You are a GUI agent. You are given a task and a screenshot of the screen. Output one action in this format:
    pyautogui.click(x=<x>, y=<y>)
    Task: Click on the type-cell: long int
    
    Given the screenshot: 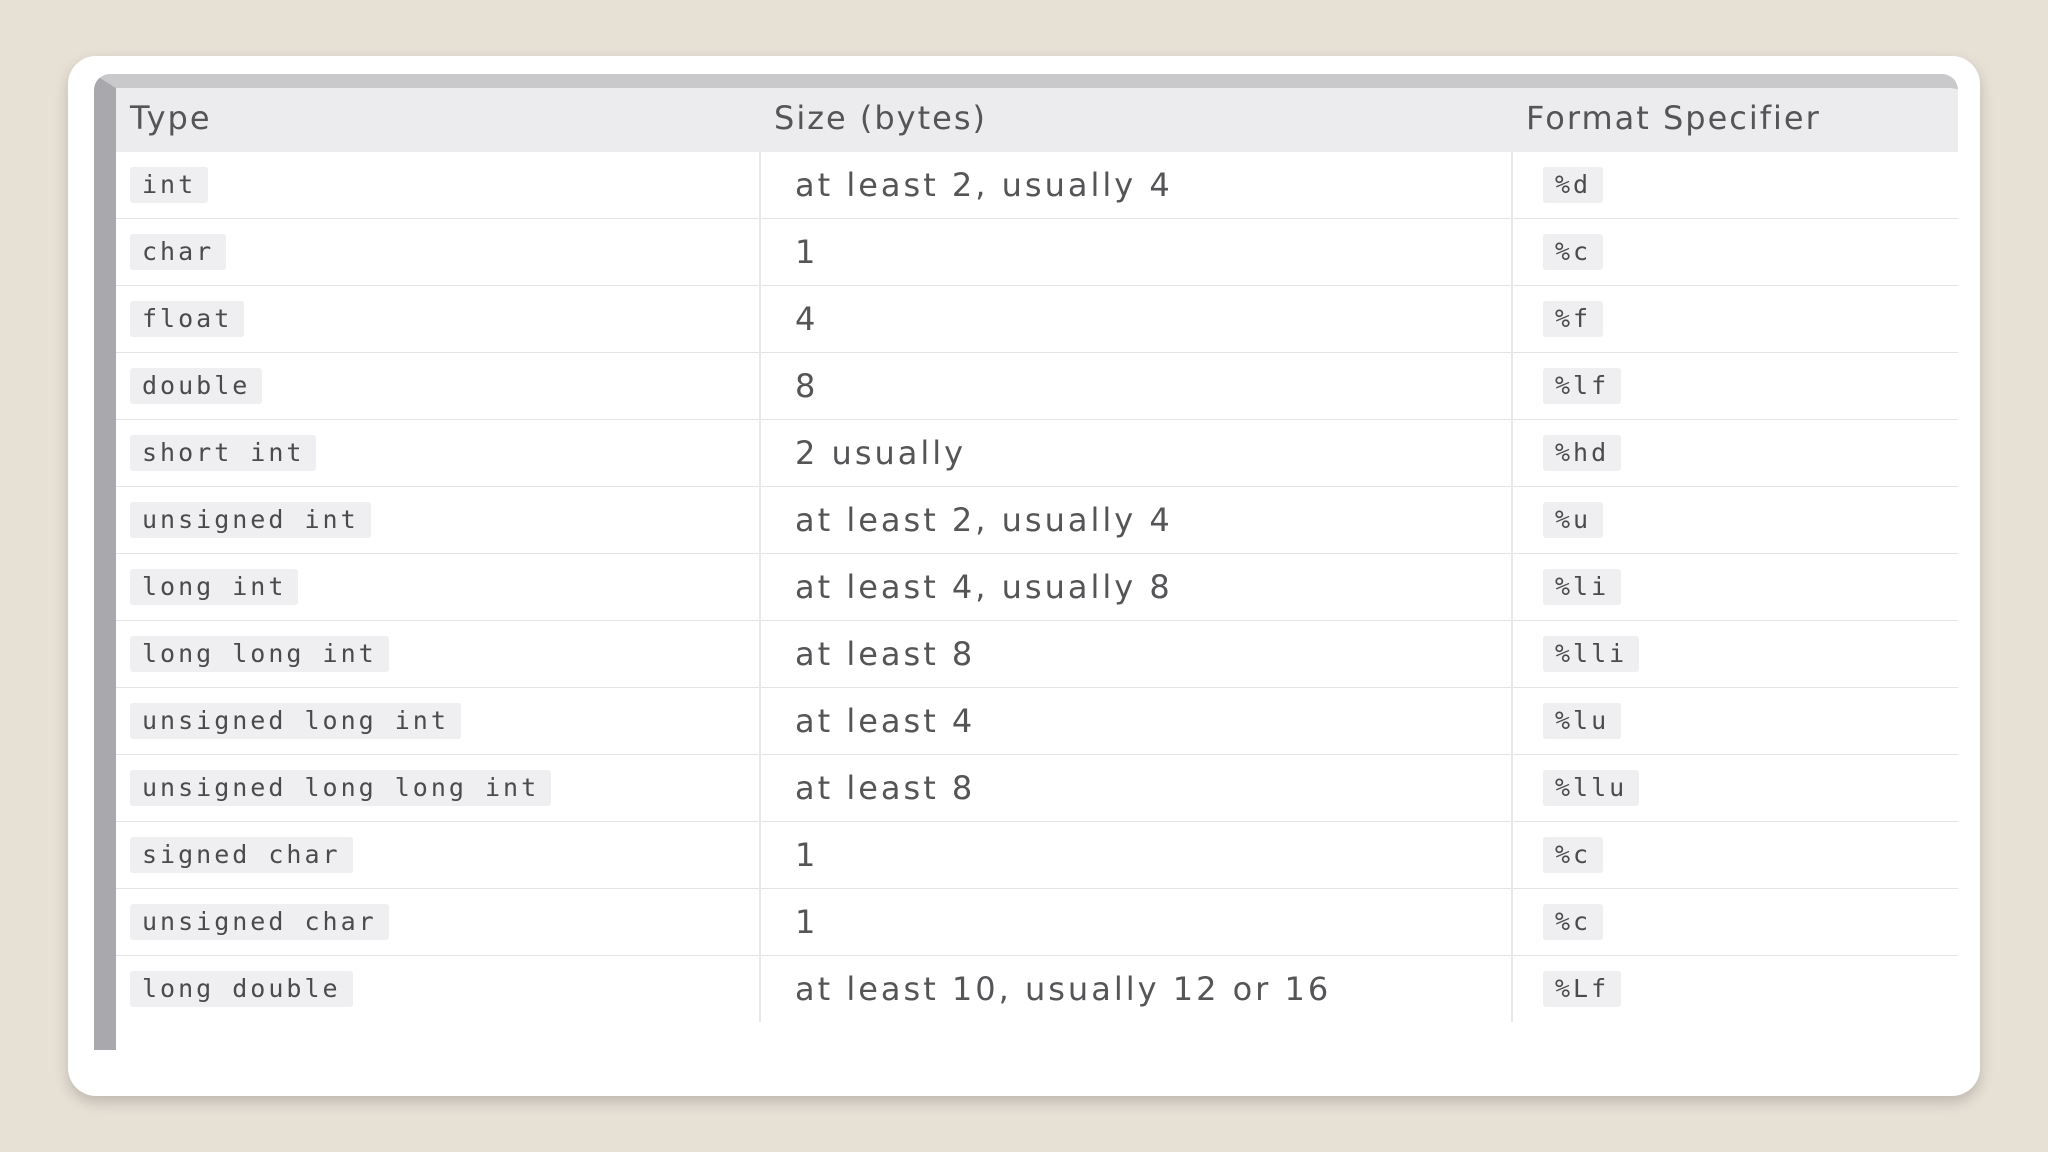 What is the action you would take?
    pyautogui.click(x=438, y=587)
    